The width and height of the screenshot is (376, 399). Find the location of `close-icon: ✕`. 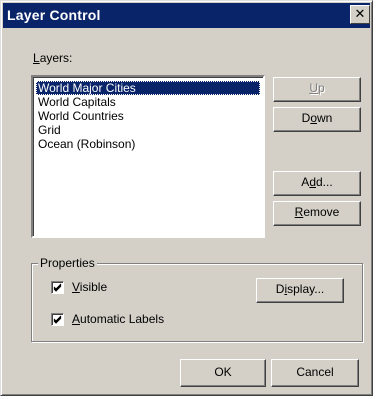

close-icon: ✕ is located at coordinates (360, 13).